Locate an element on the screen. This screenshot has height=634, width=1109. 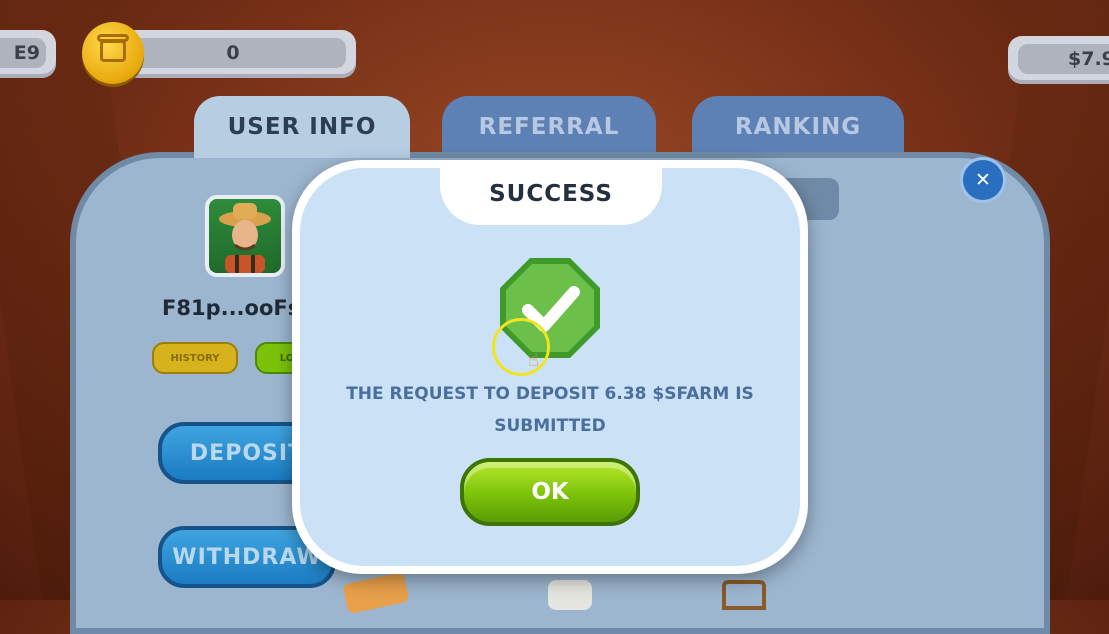
hud-left-counter: E9 is located at coordinates (28, 54).